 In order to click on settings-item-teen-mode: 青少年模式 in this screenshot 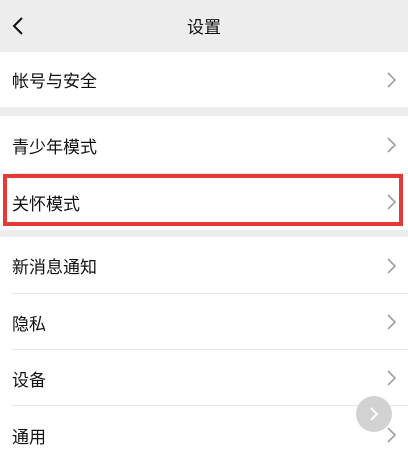, I will do `click(204, 145)`.